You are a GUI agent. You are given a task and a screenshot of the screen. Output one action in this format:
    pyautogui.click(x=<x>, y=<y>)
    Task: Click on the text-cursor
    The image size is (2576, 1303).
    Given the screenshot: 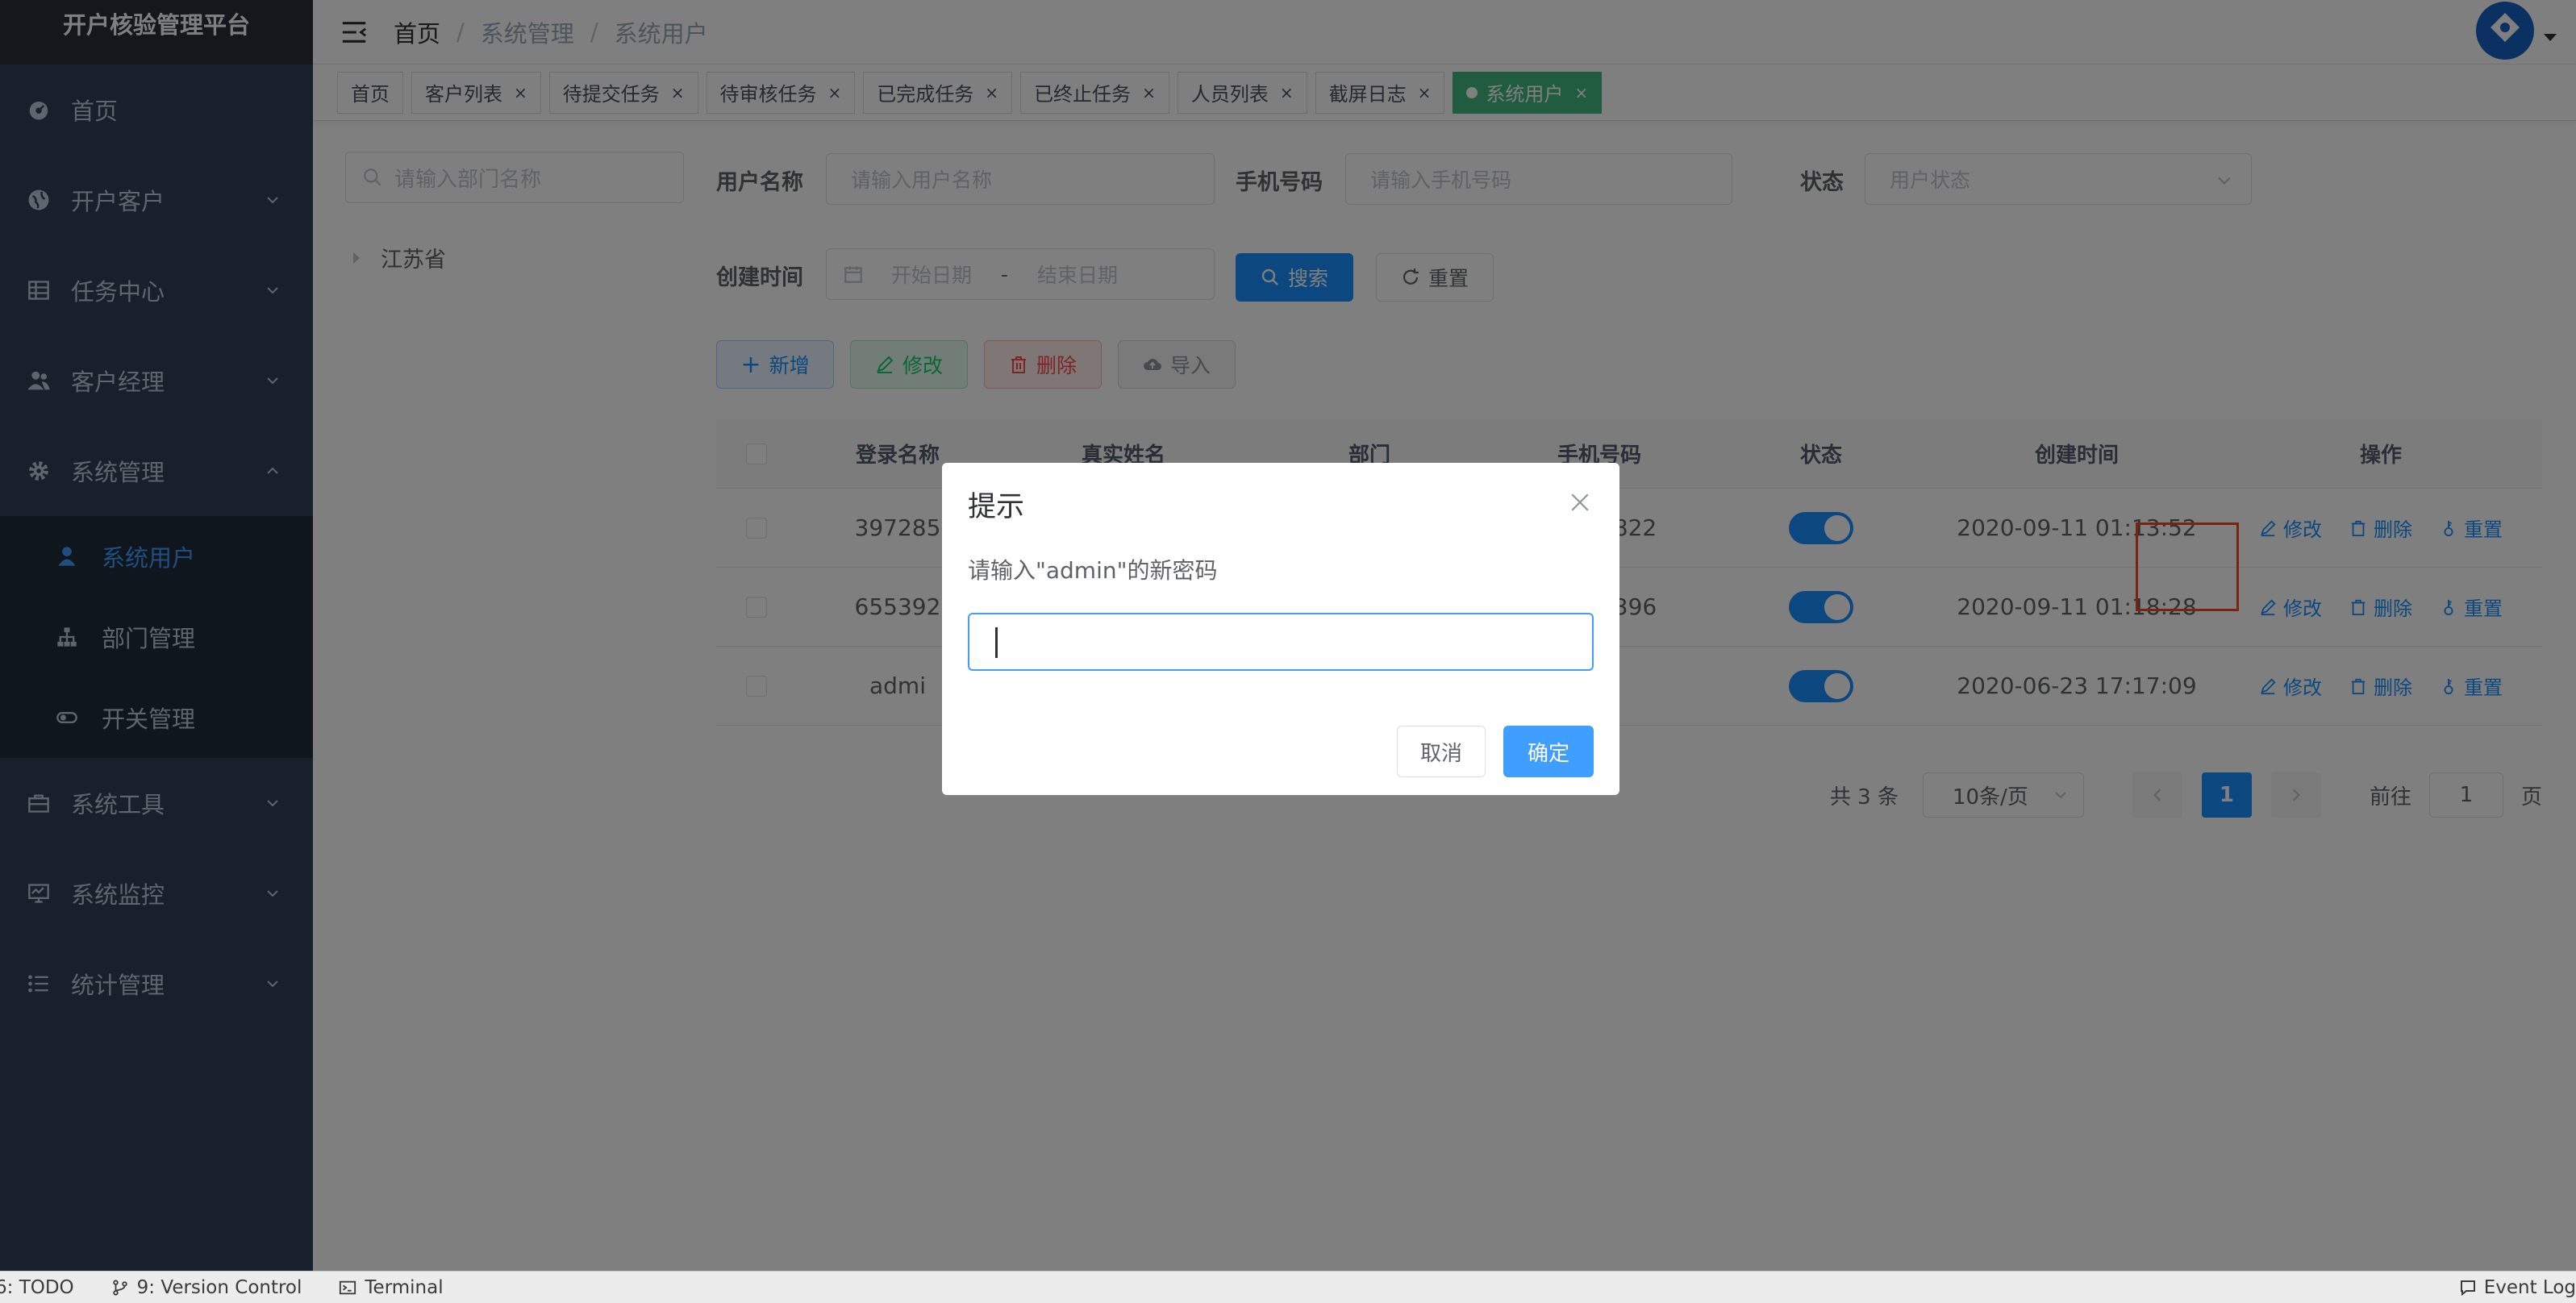 What is the action you would take?
    pyautogui.click(x=996, y=642)
    